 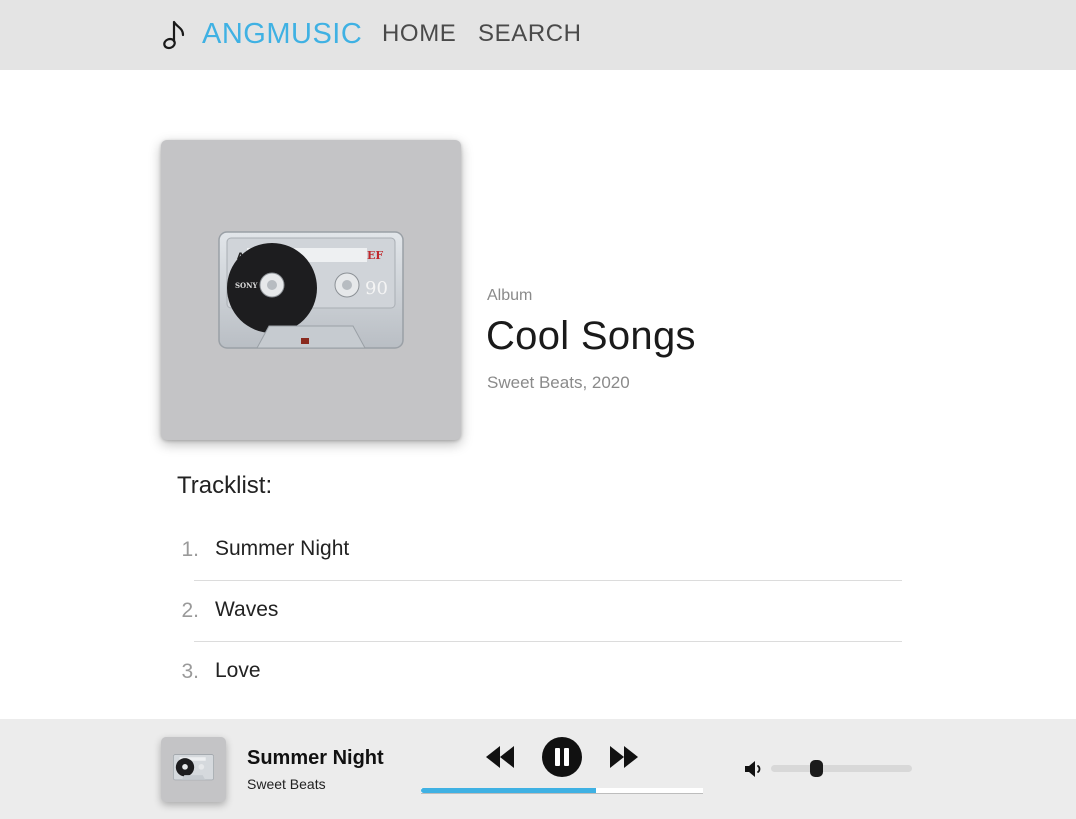 What do you see at coordinates (238, 671) in the screenshot?
I see `track-title: Love` at bounding box center [238, 671].